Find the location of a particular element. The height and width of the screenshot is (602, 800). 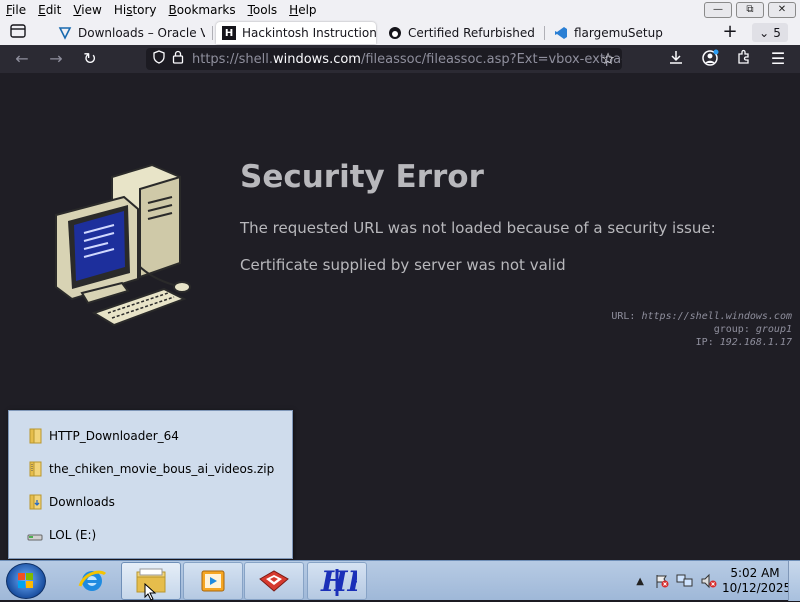

chevron-down-icon: ⌄ is located at coordinates (764, 32).